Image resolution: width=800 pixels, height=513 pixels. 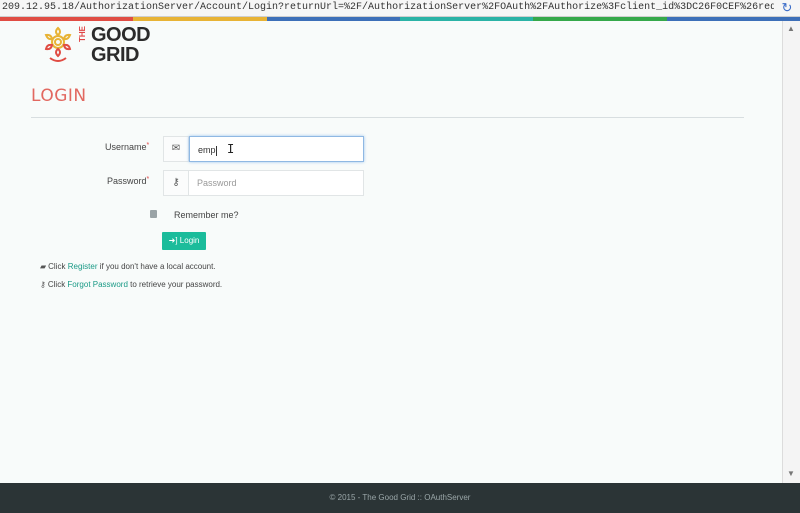 What do you see at coordinates (791, 252) in the screenshot?
I see `vertical-scrollbar: ▲ ▼` at bounding box center [791, 252].